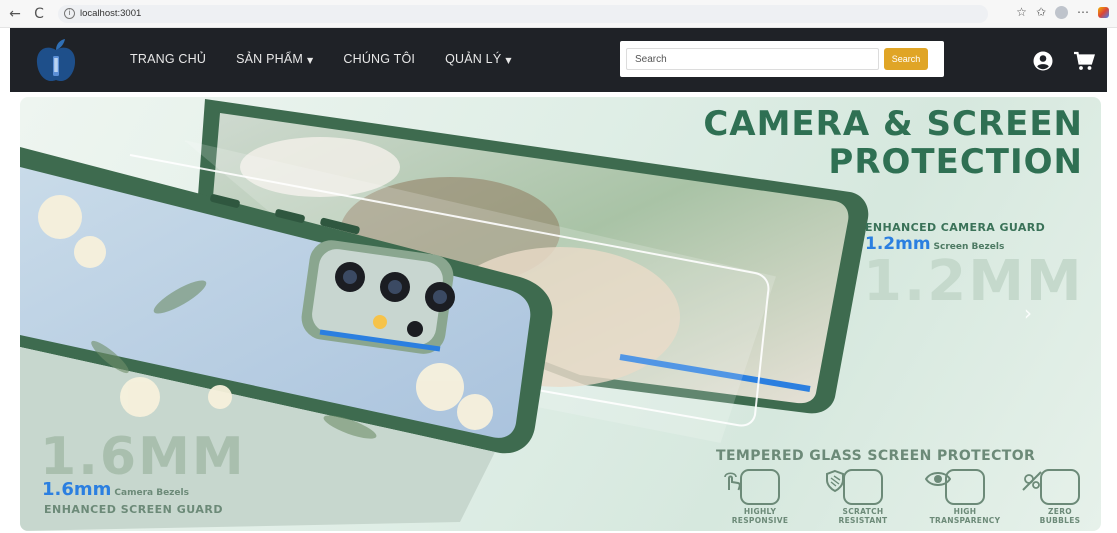  What do you see at coordinates (111, 13) in the screenshot?
I see `url-text: localhost:3001` at bounding box center [111, 13].